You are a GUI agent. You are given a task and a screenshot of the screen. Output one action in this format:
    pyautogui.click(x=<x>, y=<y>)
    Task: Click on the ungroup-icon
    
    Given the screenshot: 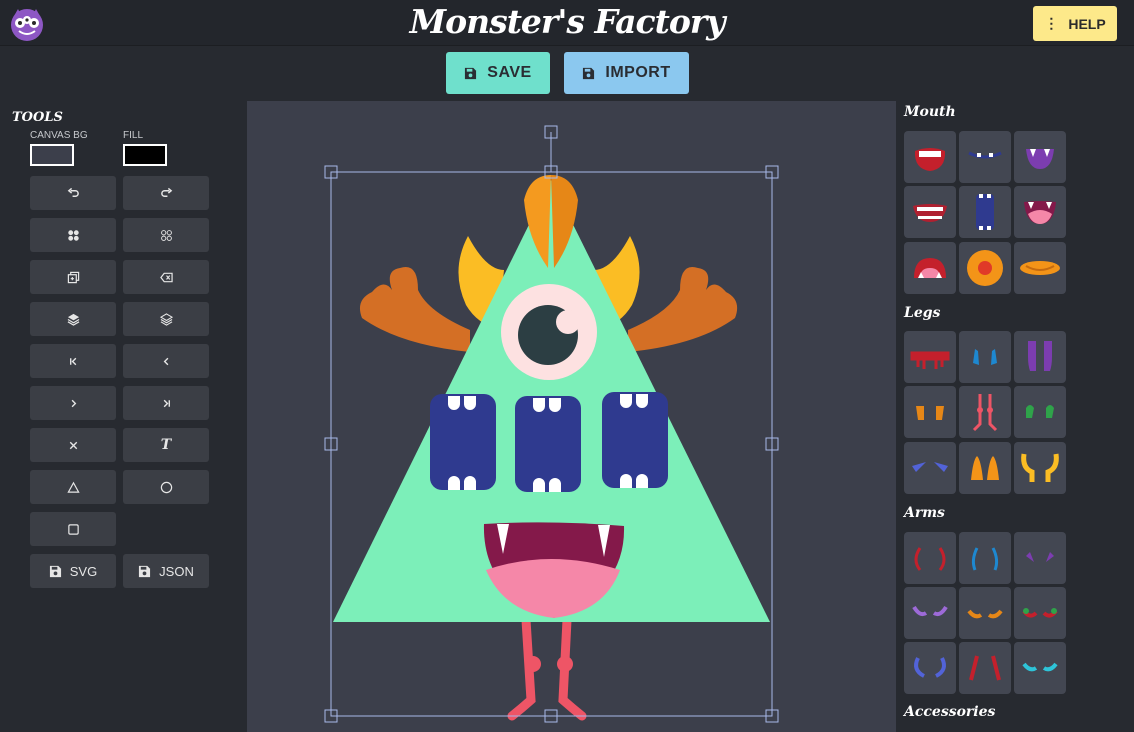 What is the action you would take?
    pyautogui.click(x=166, y=235)
    